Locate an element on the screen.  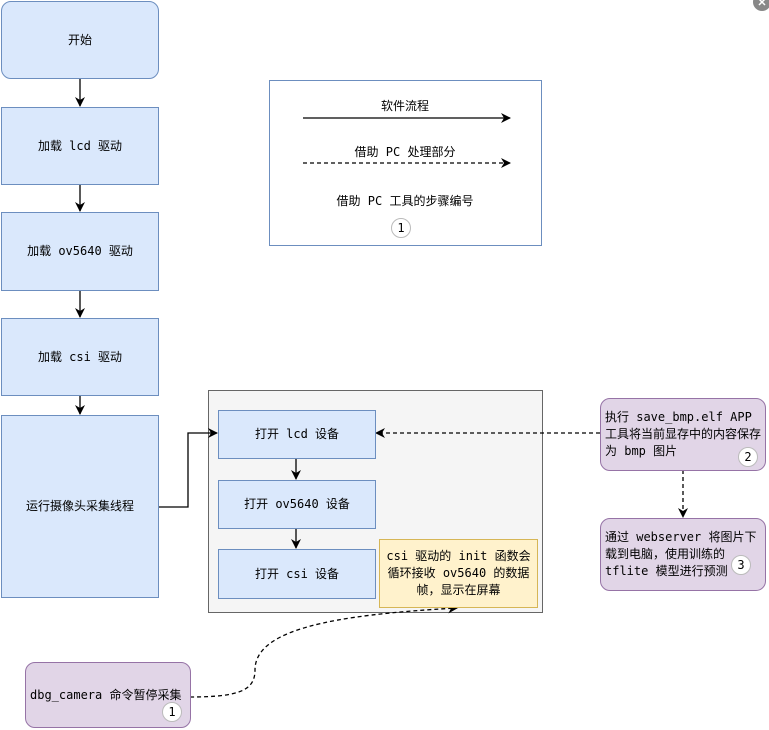
load-lcd-node: 加载 lcd 驱动 is located at coordinates (80, 146).